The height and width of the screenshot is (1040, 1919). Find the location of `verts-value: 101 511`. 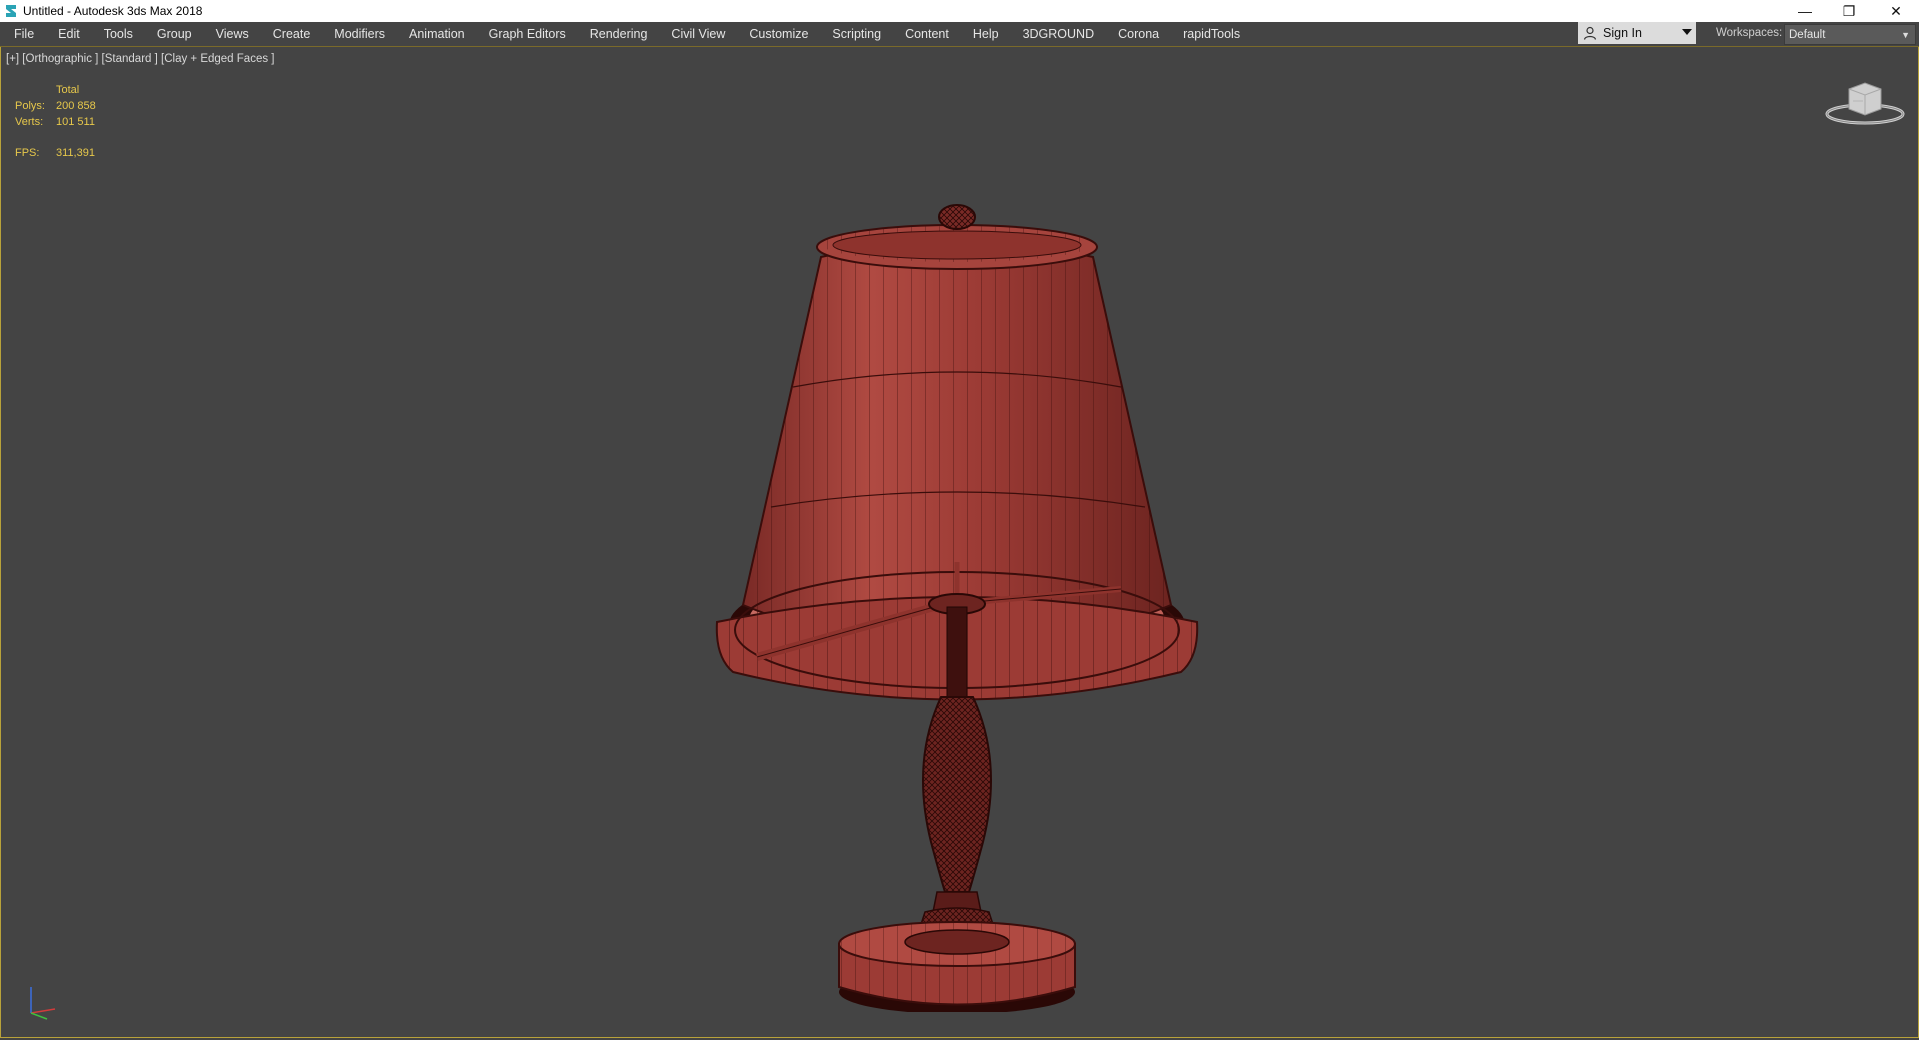

verts-value: 101 511 is located at coordinates (75, 122).